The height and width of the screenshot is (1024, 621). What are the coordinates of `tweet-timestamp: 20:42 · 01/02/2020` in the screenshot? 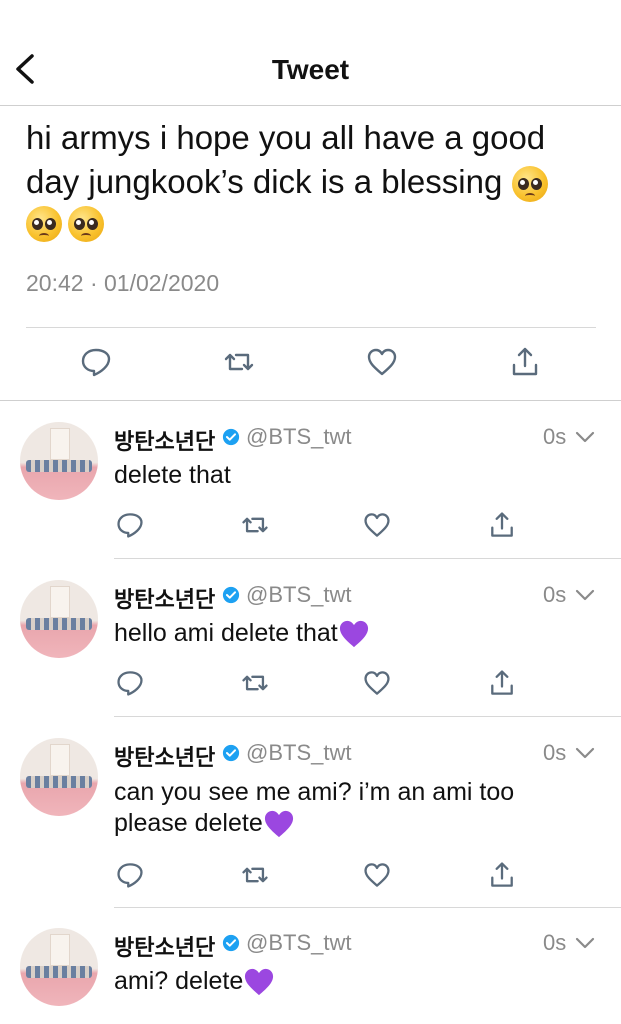 It's located at (123, 283).